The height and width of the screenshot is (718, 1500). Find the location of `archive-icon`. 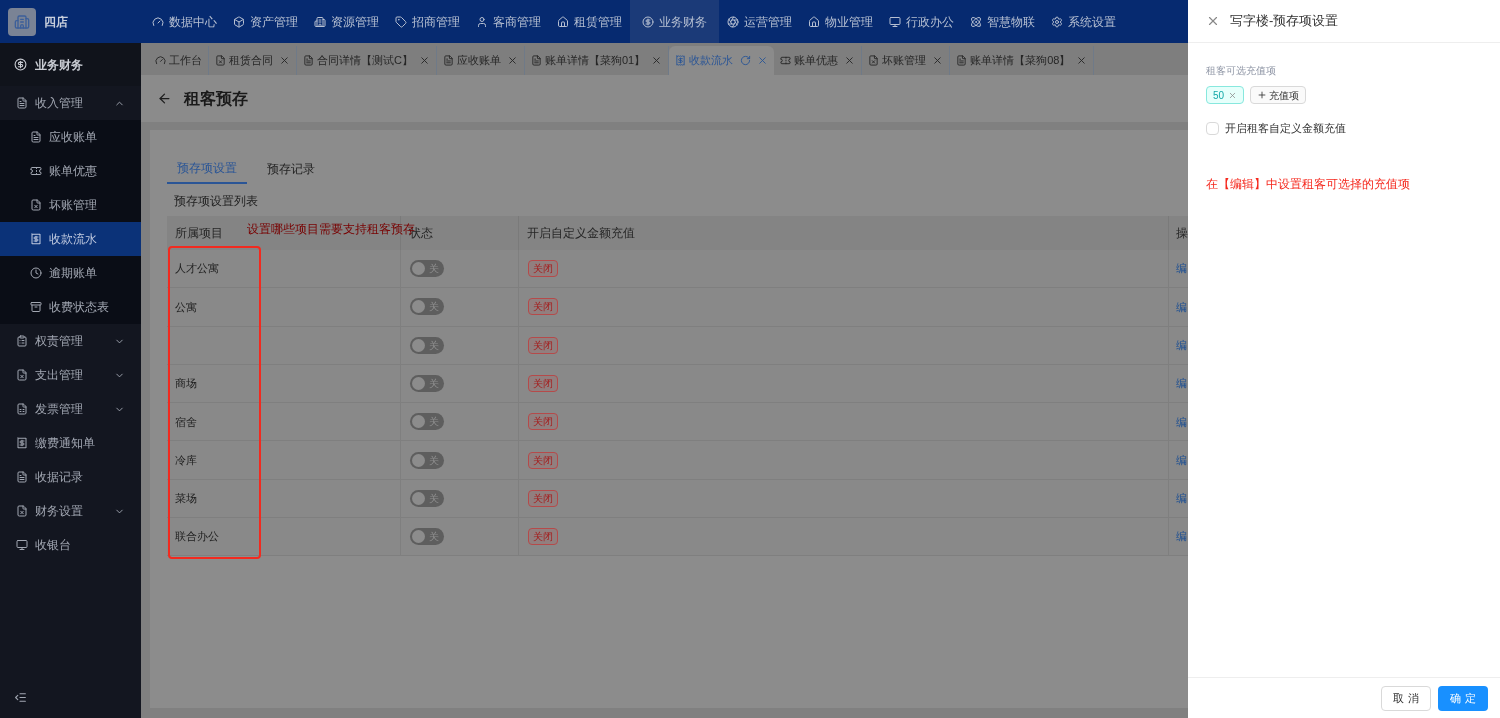

archive-icon is located at coordinates (36, 307).